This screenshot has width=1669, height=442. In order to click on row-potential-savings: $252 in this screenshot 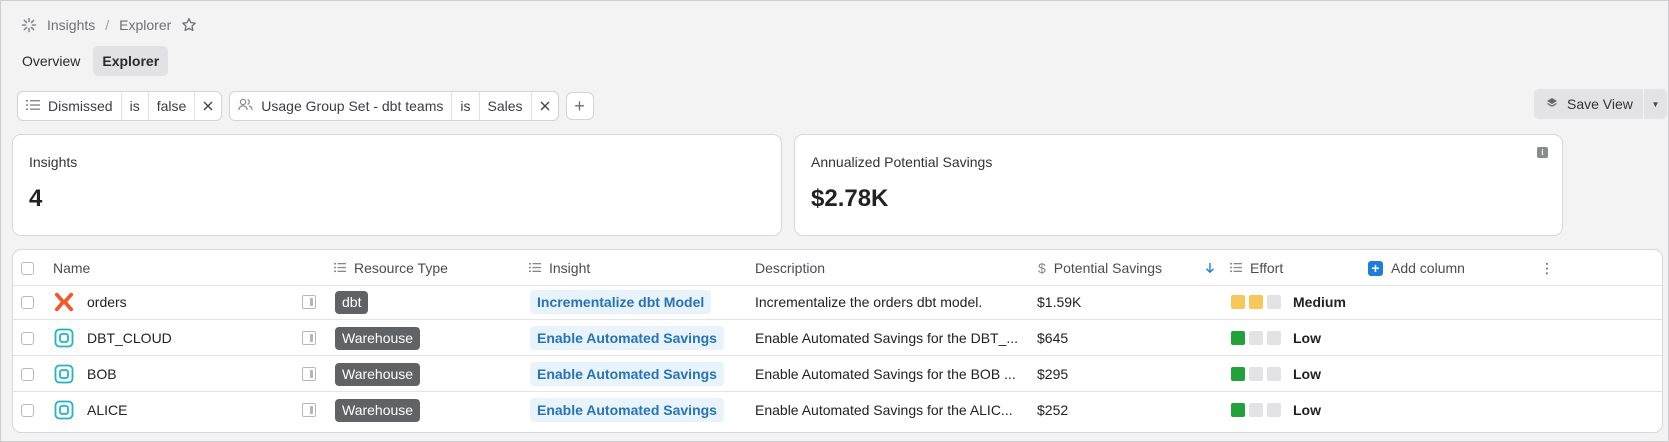, I will do `click(1053, 410)`.